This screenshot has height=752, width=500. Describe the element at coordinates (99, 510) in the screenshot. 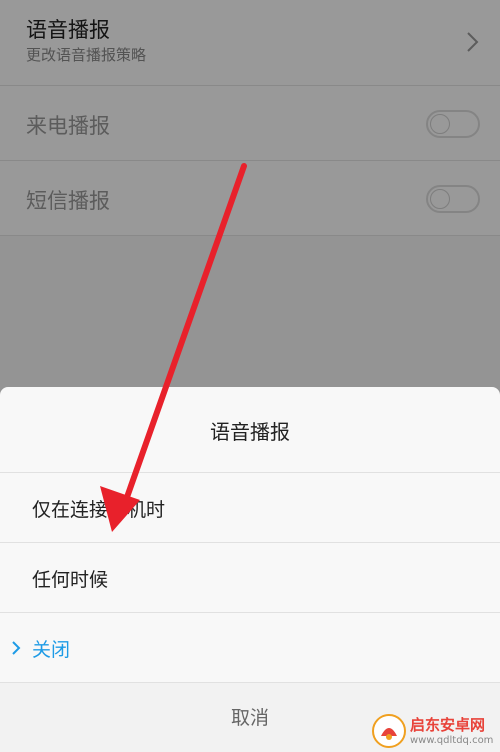

I see `option-label: 仅在连接耳机时` at that location.